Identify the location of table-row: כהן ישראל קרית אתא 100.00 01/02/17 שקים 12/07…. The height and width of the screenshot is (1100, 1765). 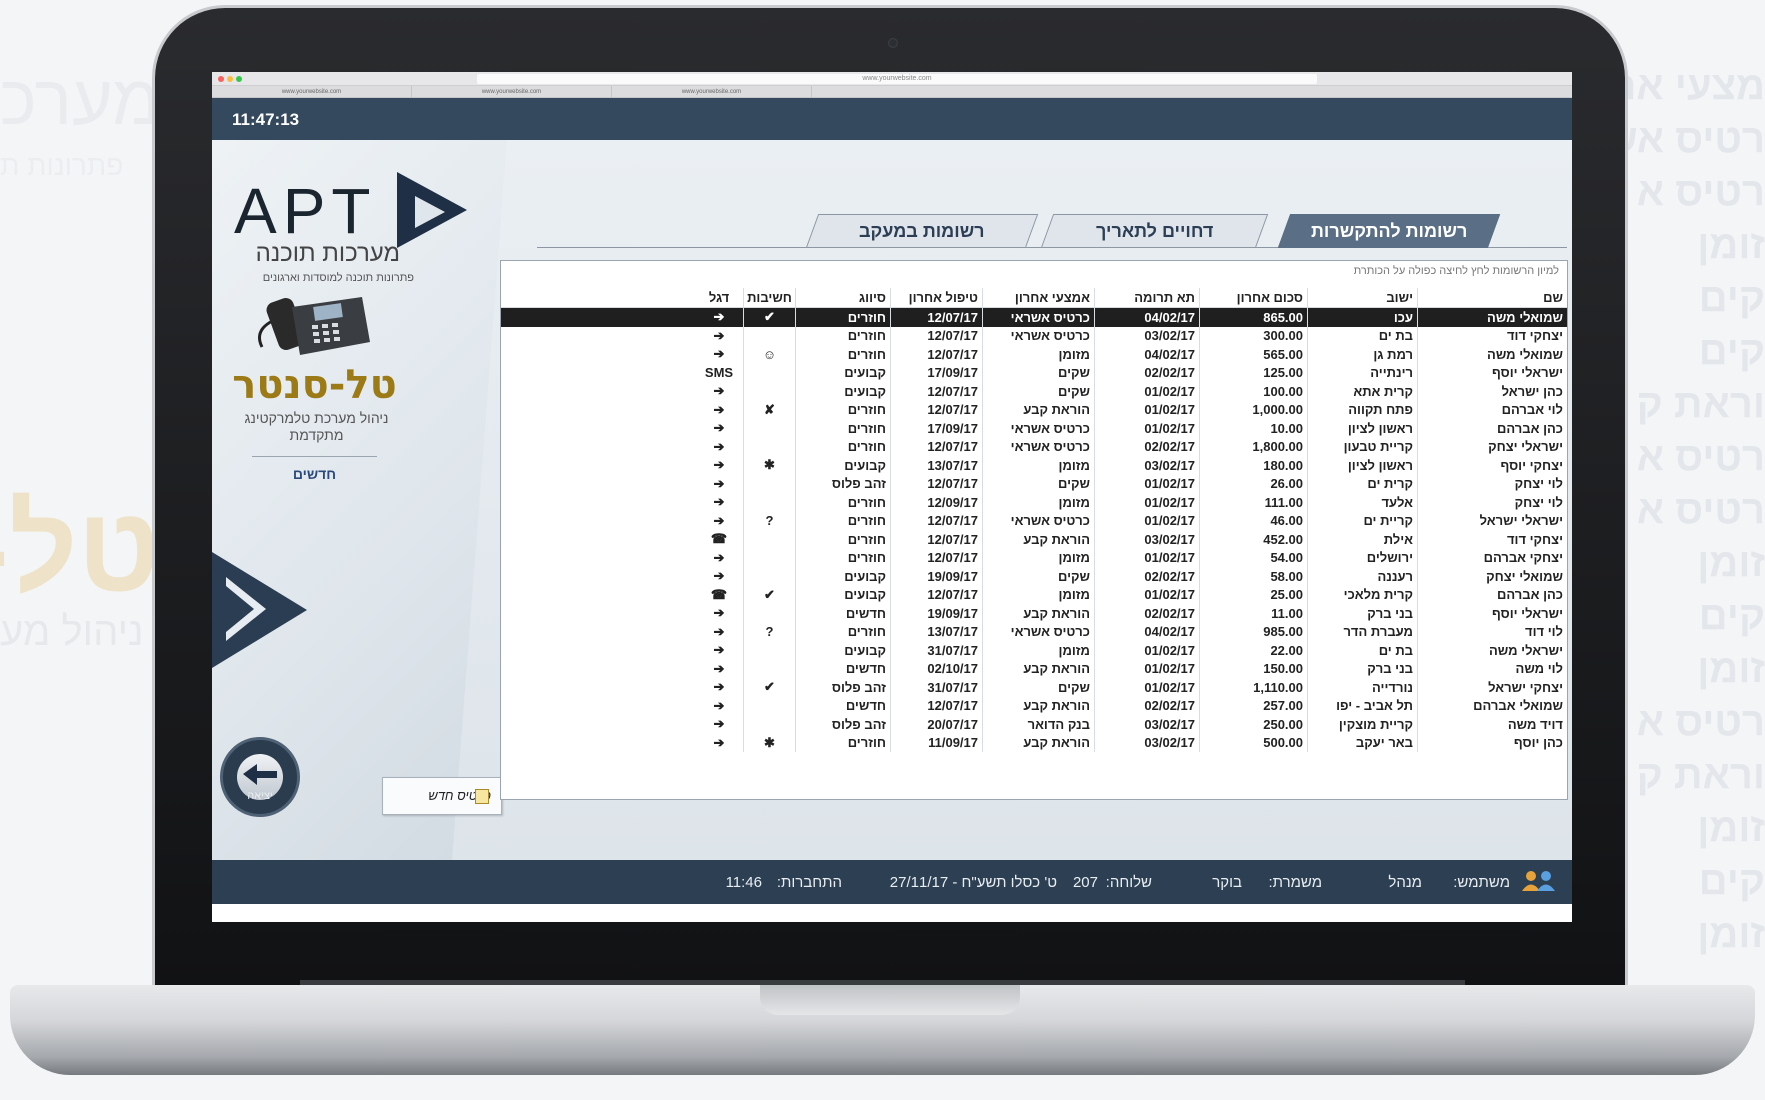
(1034, 391).